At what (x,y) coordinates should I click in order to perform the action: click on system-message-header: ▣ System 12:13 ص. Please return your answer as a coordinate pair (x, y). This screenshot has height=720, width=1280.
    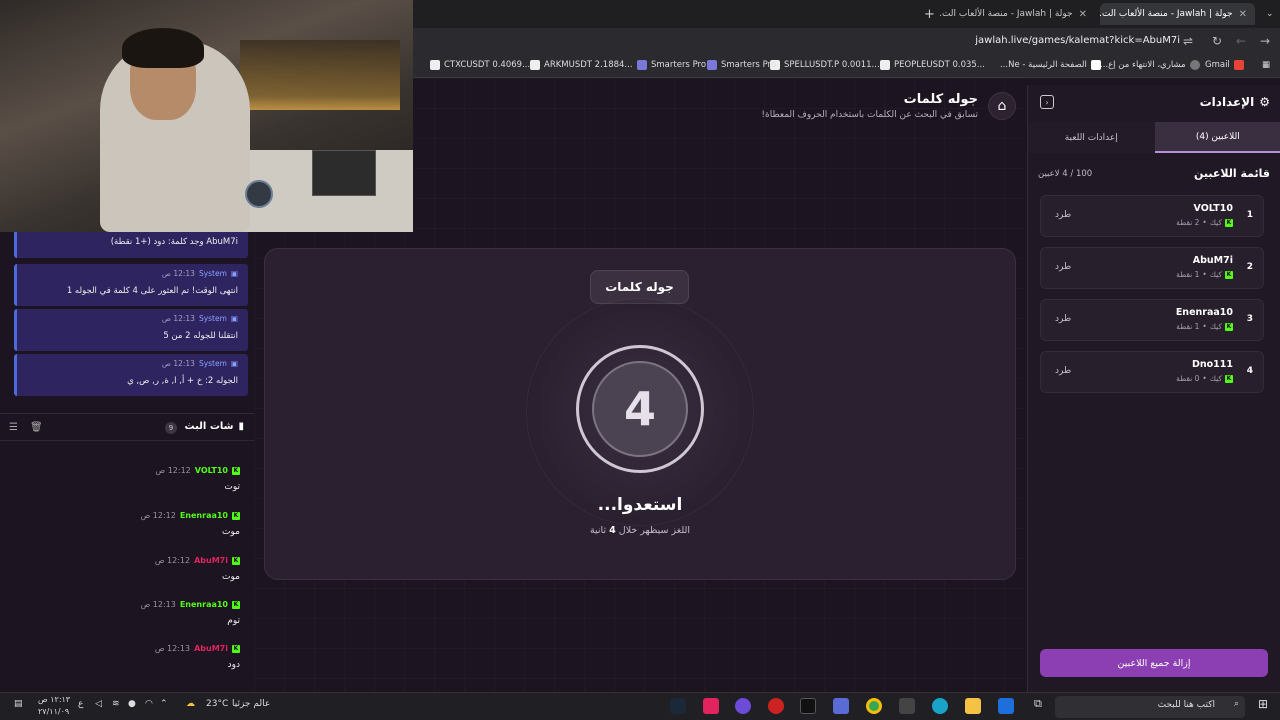
    Looking at the image, I should click on (199, 273).